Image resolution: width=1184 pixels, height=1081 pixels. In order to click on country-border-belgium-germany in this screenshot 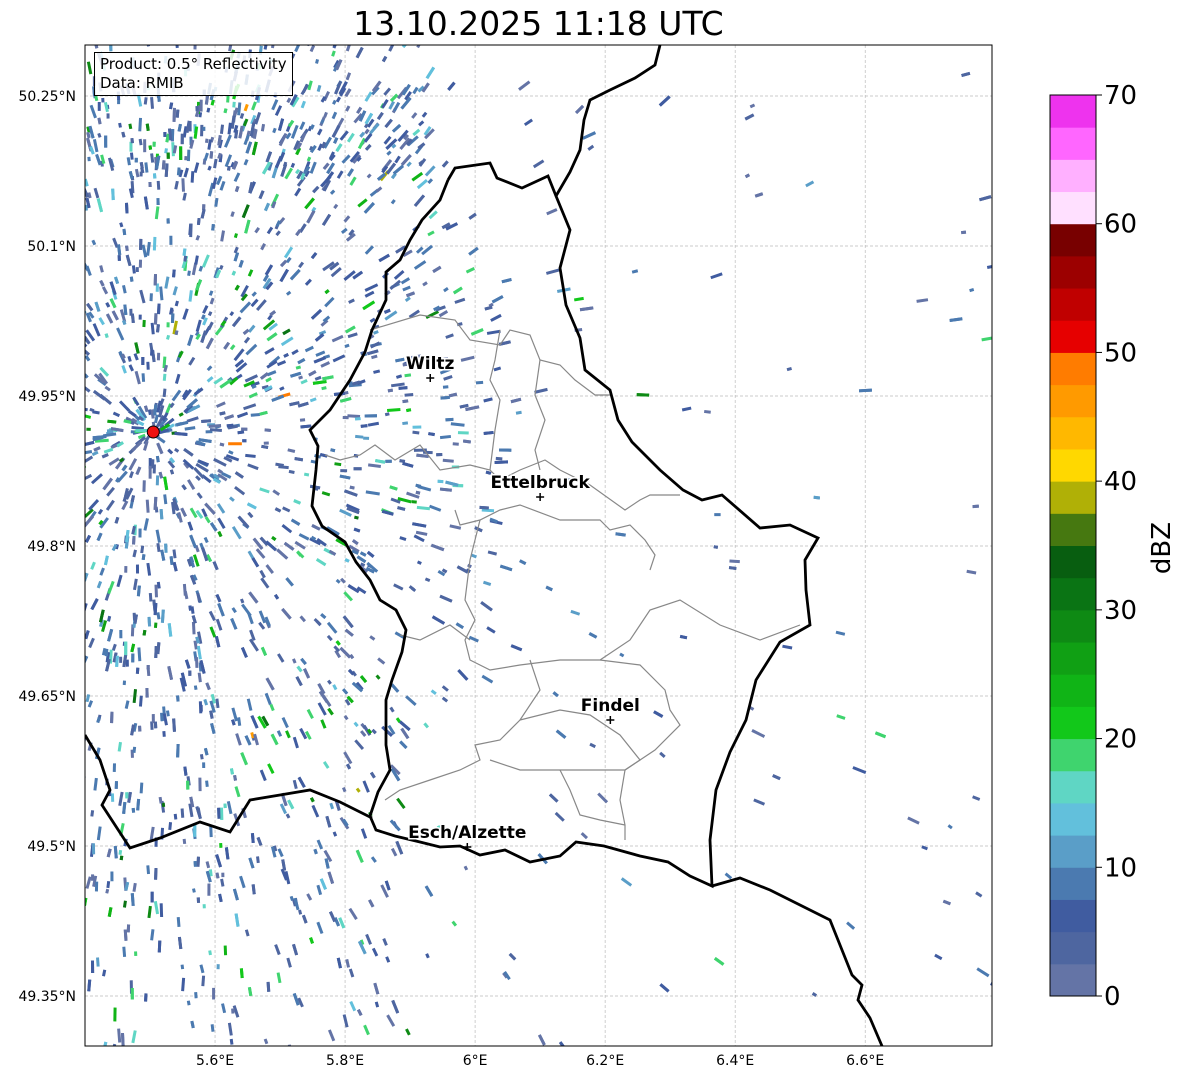, I will do `click(608, 121)`.